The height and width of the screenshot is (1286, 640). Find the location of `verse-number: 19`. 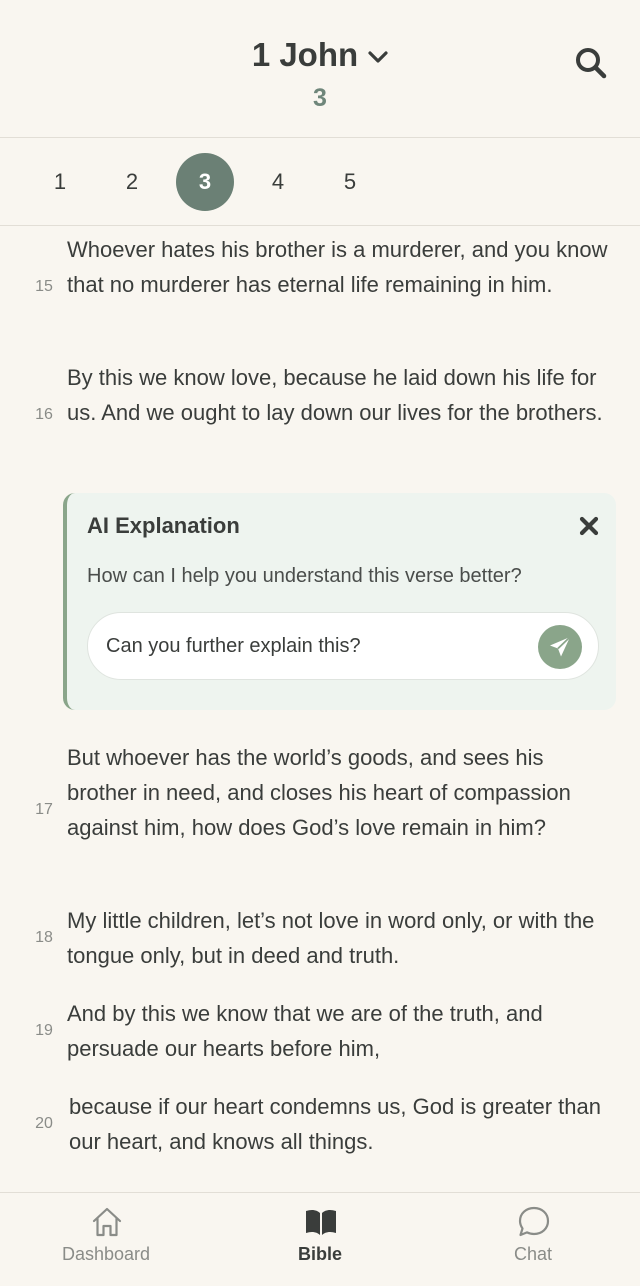

verse-number: 19 is located at coordinates (44, 1030).